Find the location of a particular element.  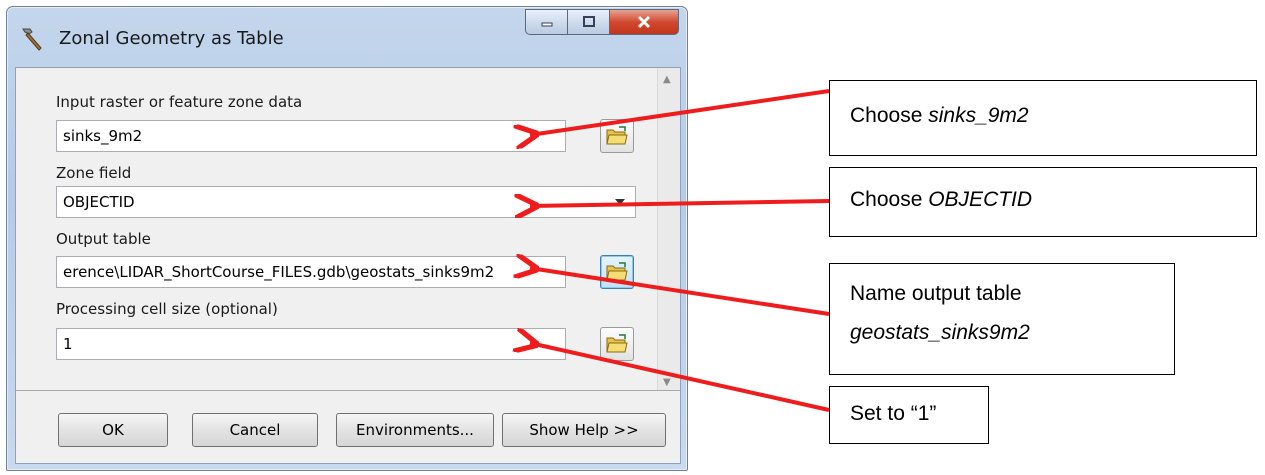

arrow-output-table is located at coordinates (680, 292).